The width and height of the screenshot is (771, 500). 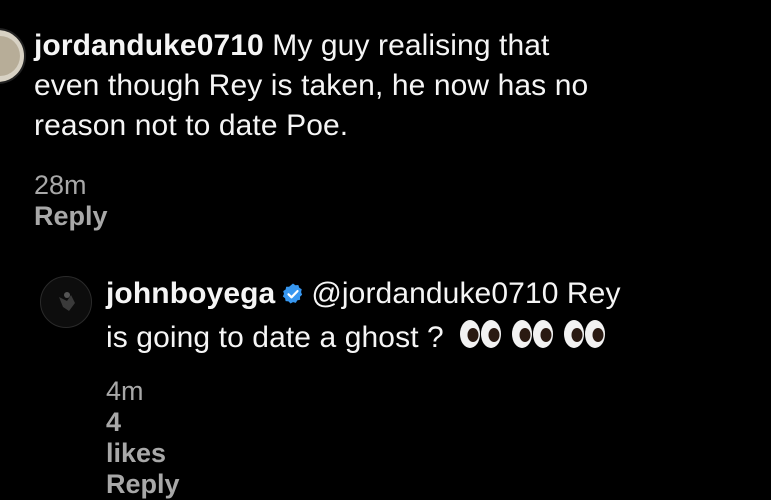 I want to click on reply-timestamp: 4m, so click(x=125, y=391).